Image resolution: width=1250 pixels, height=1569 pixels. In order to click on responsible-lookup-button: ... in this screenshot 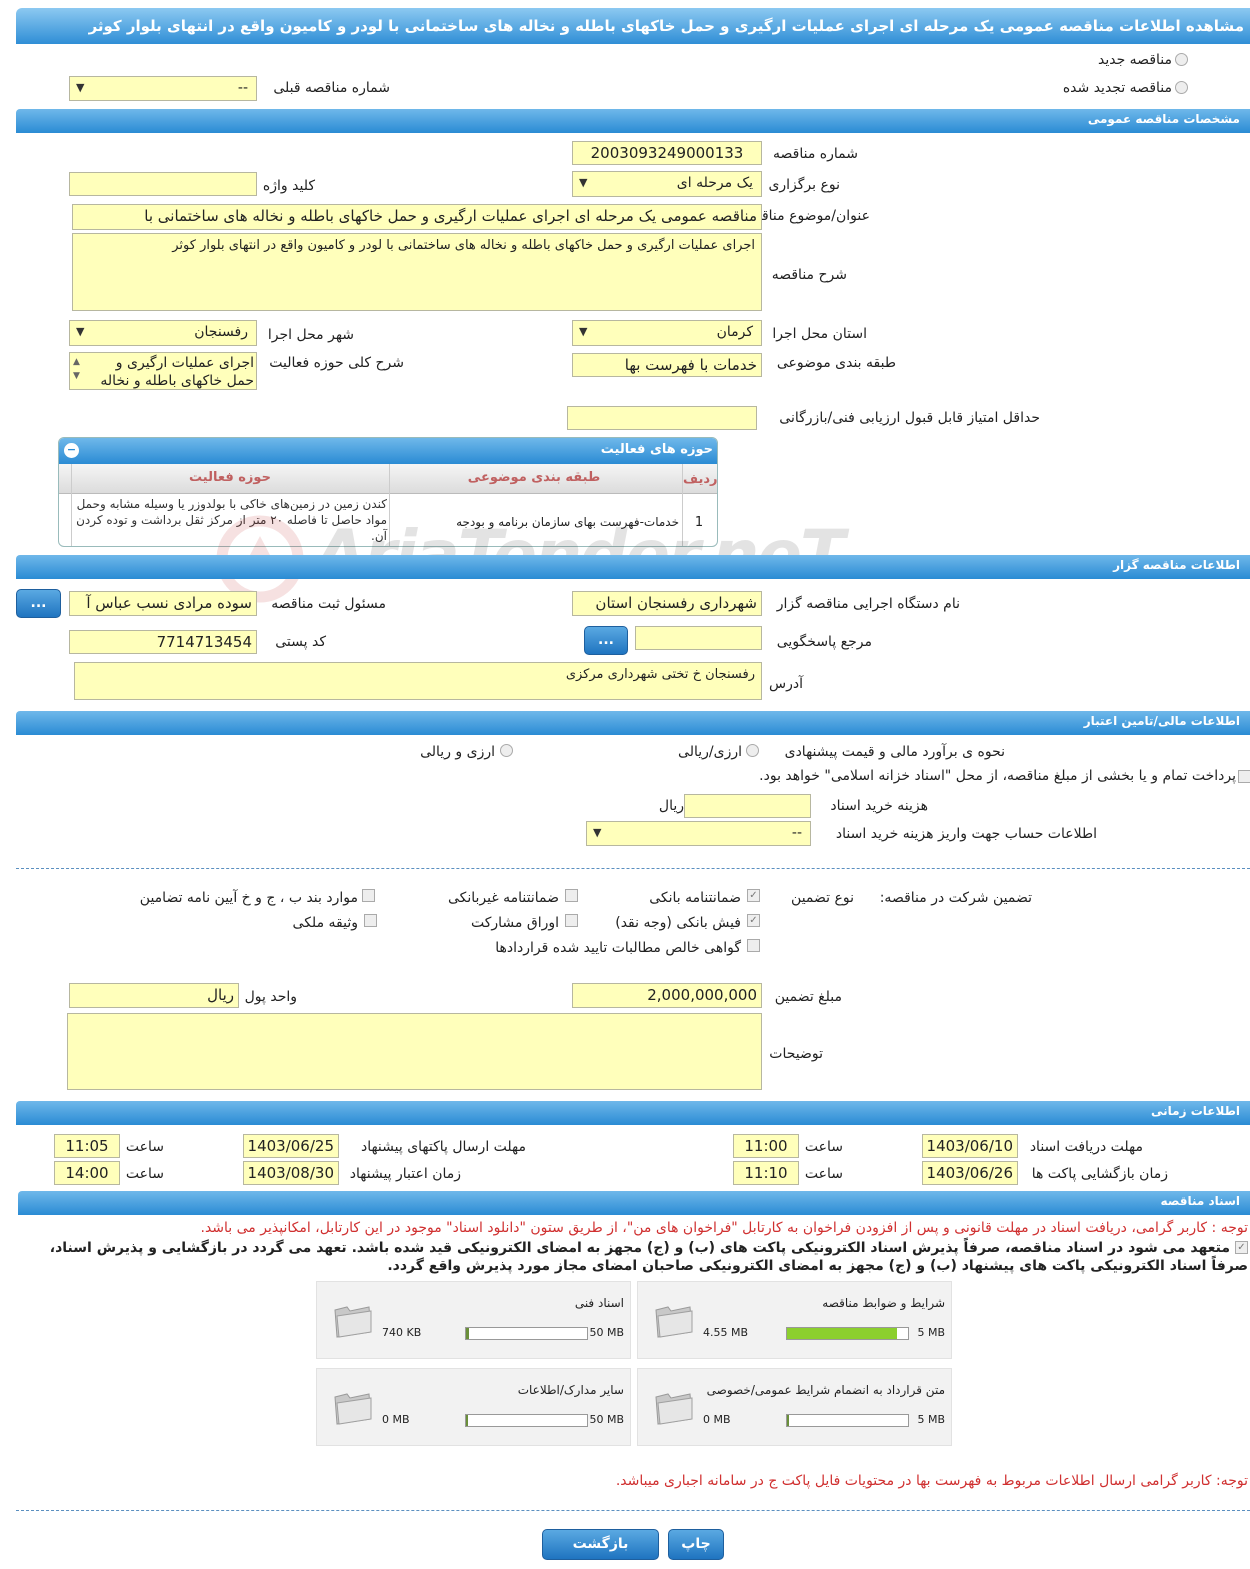, I will do `click(38, 603)`.